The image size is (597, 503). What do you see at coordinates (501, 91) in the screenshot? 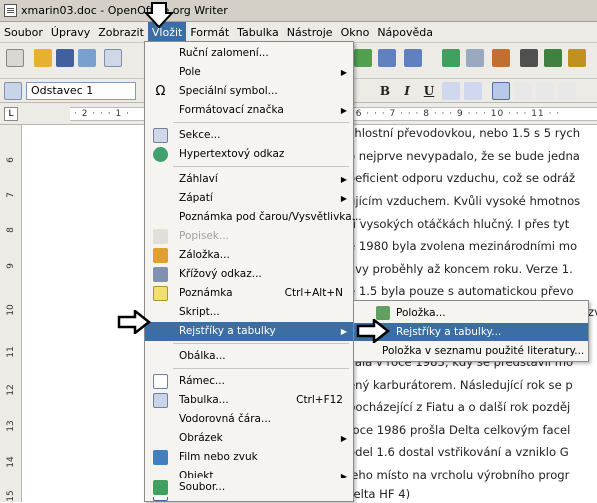
I see `align-left-icon` at bounding box center [501, 91].